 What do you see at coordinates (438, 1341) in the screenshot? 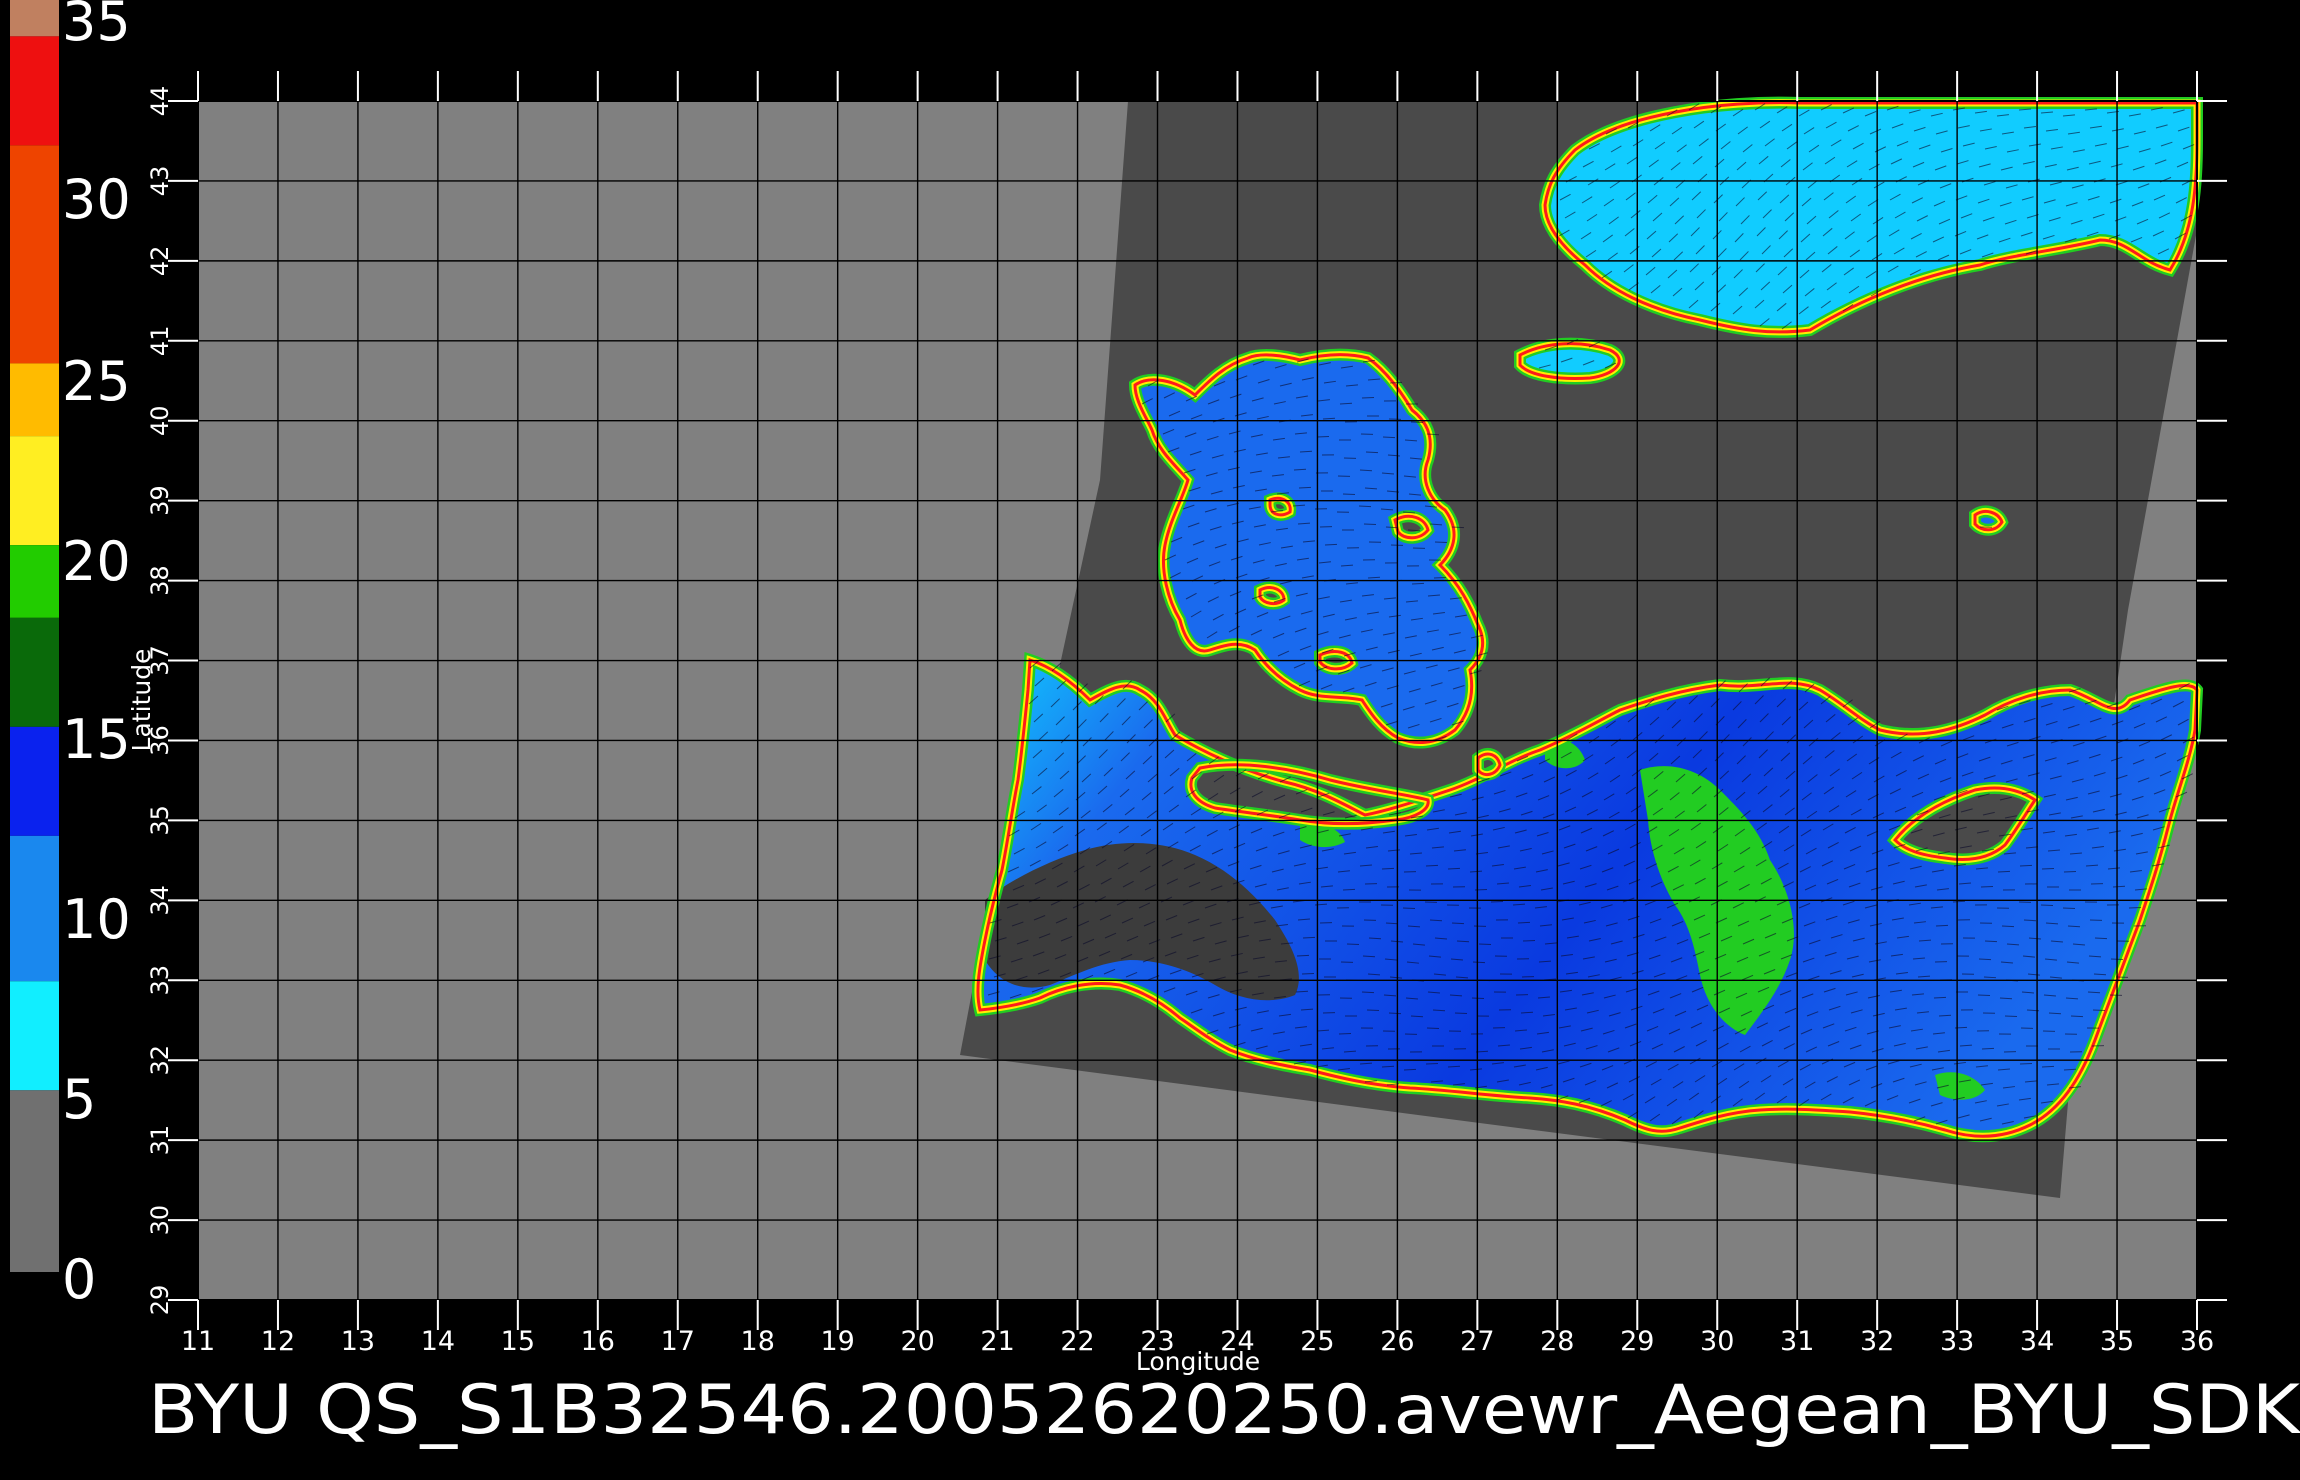
I see `longitude-tick-label: 14` at bounding box center [438, 1341].